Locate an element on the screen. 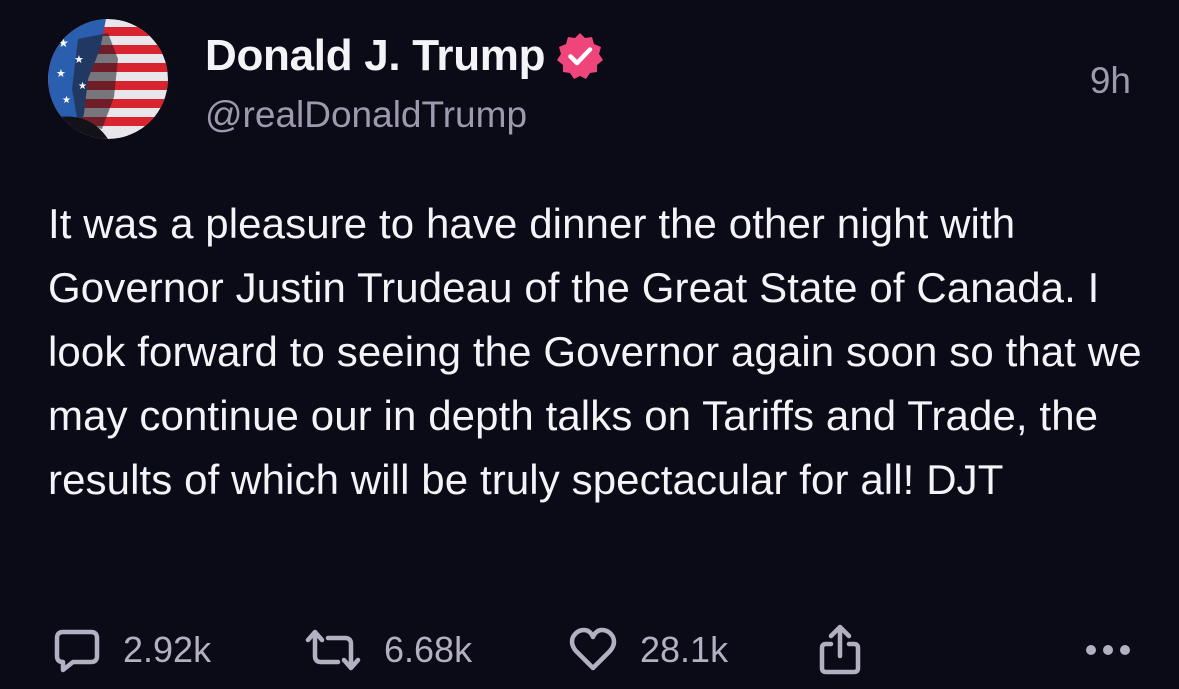  more-options-button is located at coordinates (1108, 650).